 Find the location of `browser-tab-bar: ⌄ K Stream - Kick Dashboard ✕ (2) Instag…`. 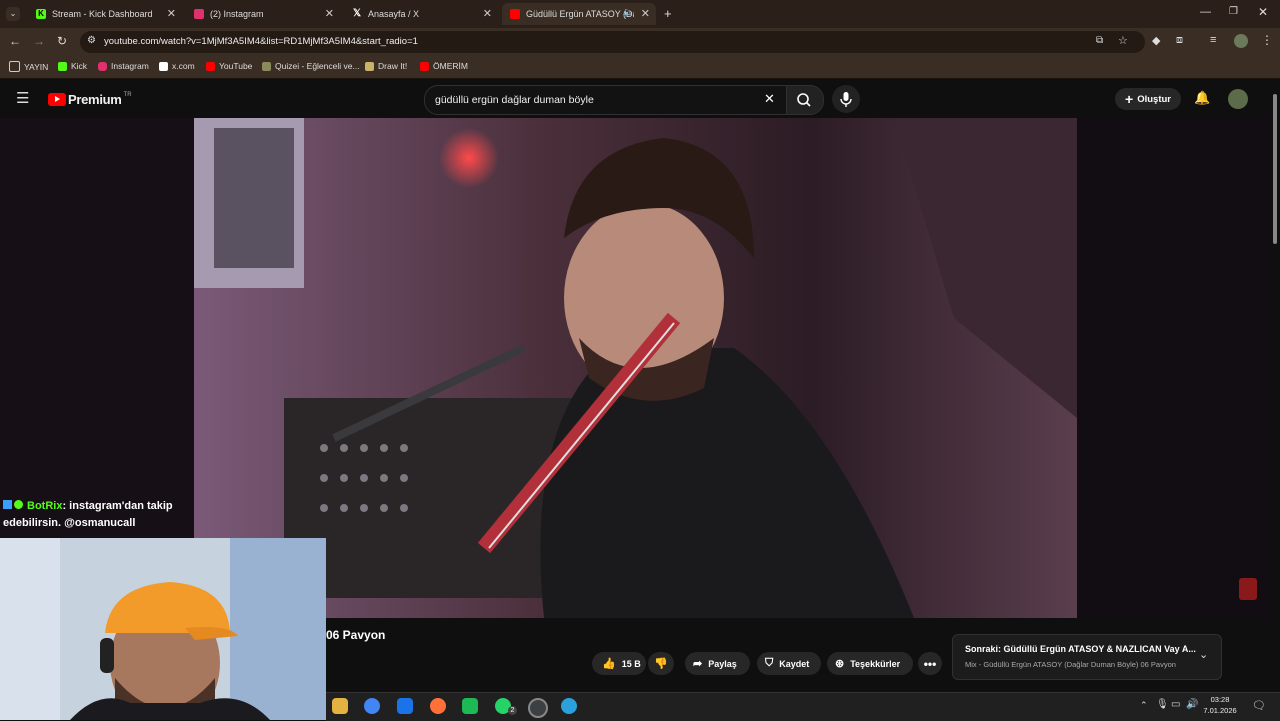

browser-tab-bar: ⌄ K Stream - Kick Dashboard ✕ (2) Instag… is located at coordinates (640, 14).